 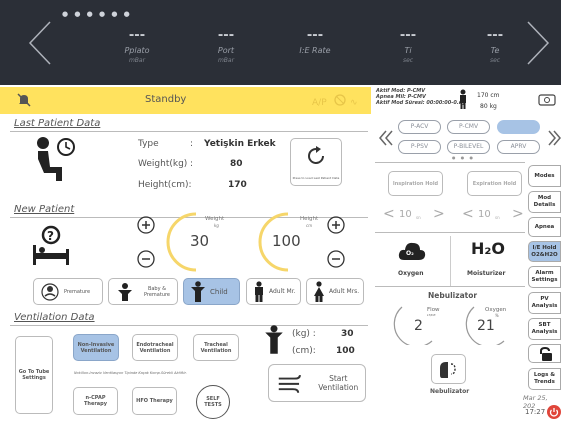 I want to click on side-ie-hold-button: I/E Hold O2&H2O, so click(x=544, y=251).